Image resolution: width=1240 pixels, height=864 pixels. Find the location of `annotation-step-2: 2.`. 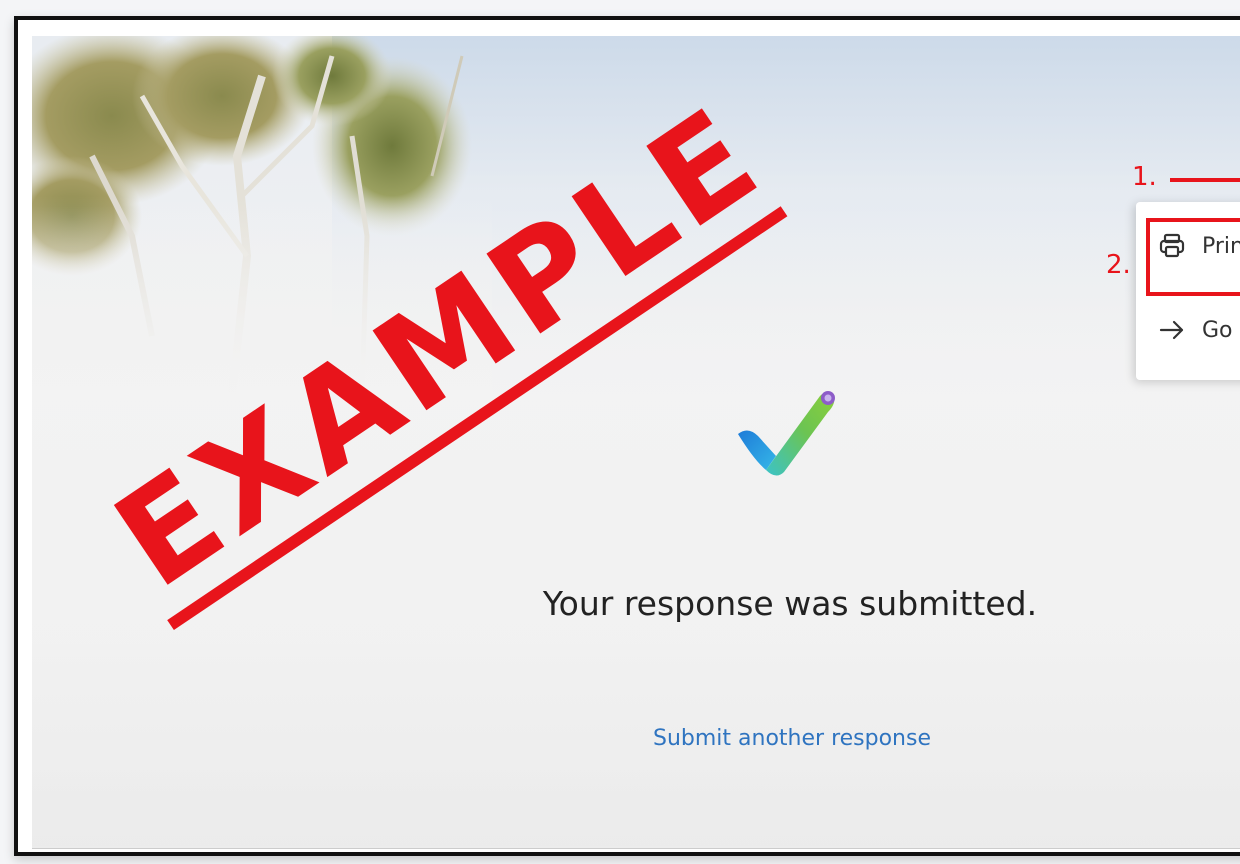

annotation-step-2: 2. is located at coordinates (1118, 265).